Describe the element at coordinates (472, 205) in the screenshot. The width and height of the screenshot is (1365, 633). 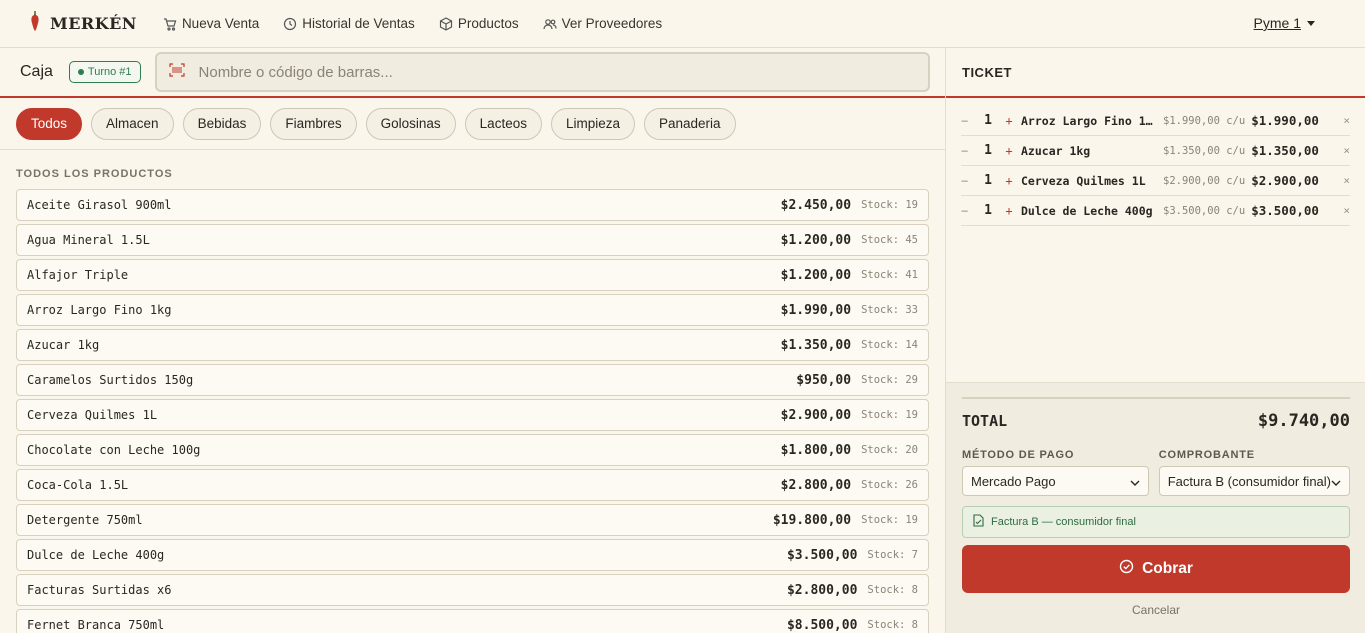
I see `product-row: Aceite Girasol 900ml $2.450,00 Stock: 19` at that location.